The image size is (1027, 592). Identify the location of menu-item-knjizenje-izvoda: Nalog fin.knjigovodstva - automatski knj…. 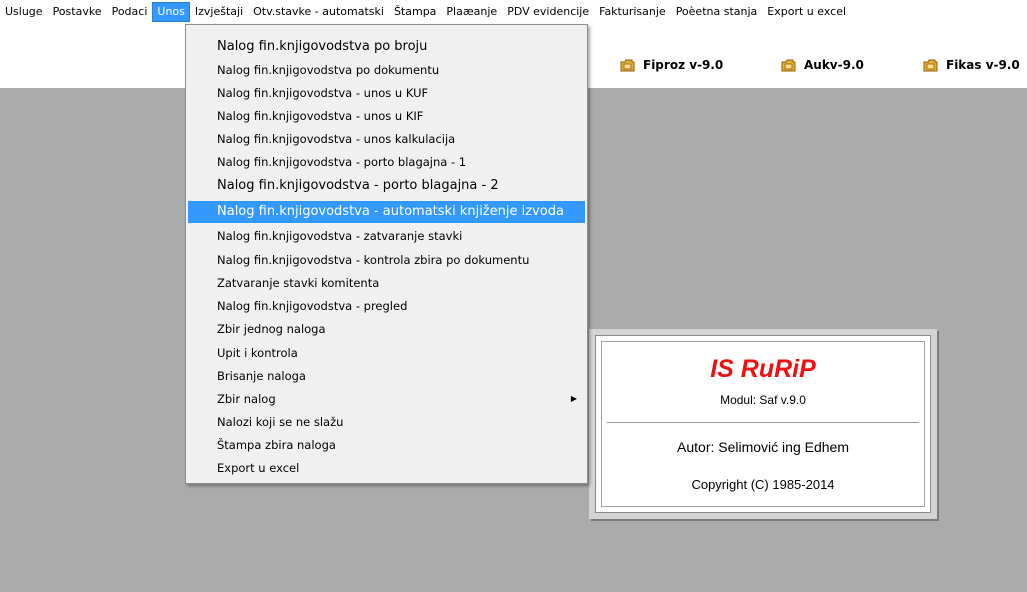
(386, 212).